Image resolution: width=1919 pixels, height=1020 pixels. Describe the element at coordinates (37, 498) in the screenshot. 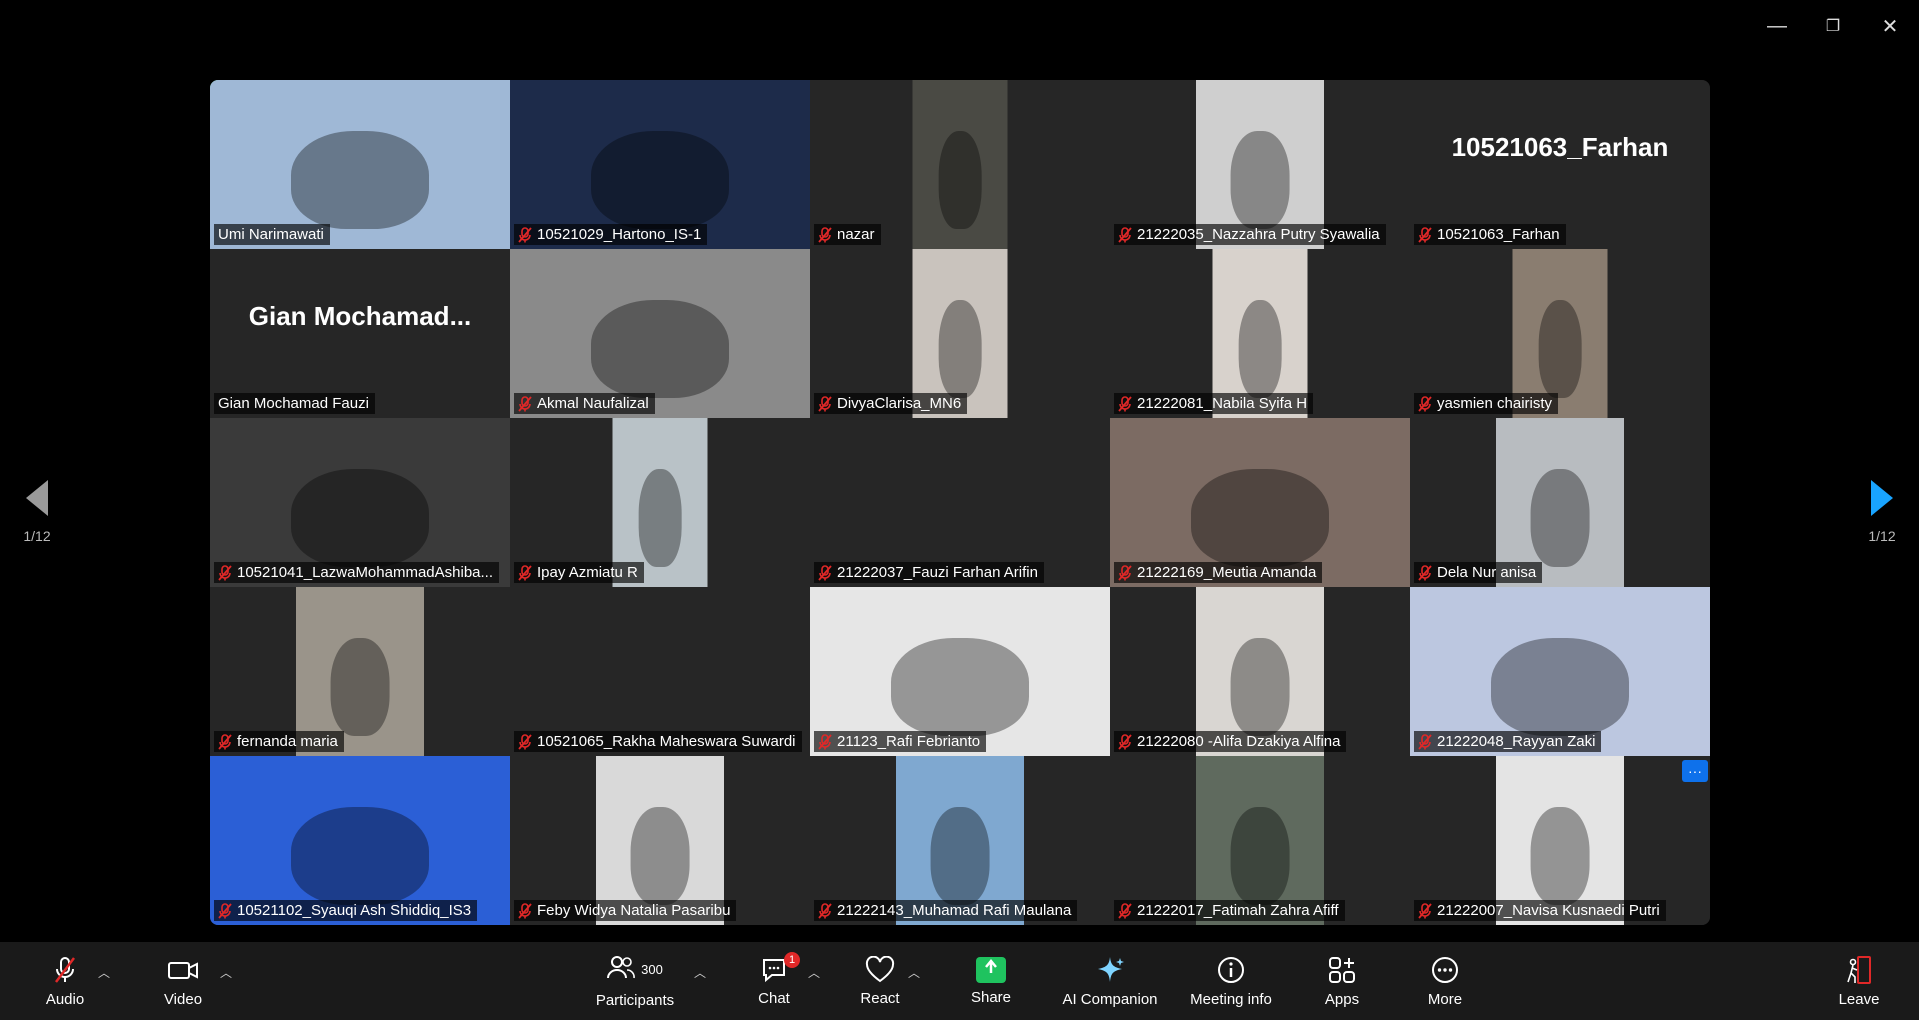

I see `prev-page-arrow-icon` at that location.